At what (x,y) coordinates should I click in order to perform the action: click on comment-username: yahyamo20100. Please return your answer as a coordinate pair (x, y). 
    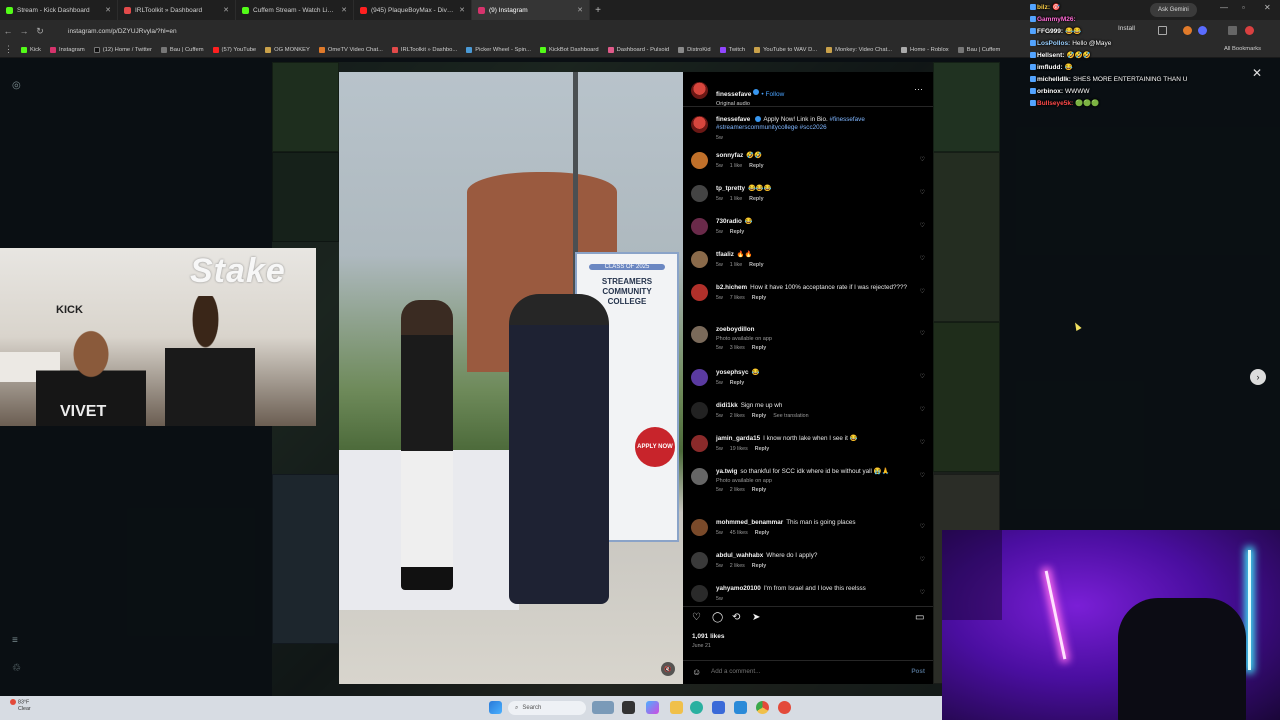
    Looking at the image, I should click on (738, 588).